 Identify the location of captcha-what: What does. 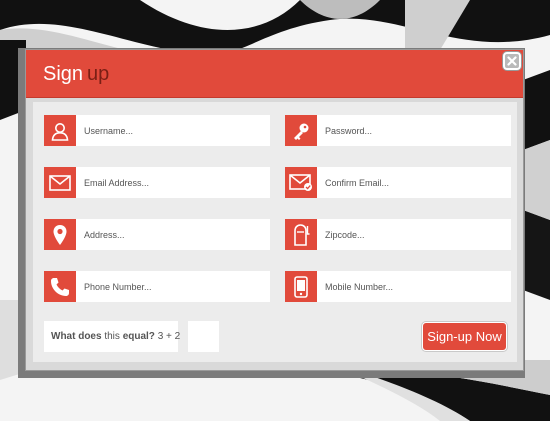
(76, 336).